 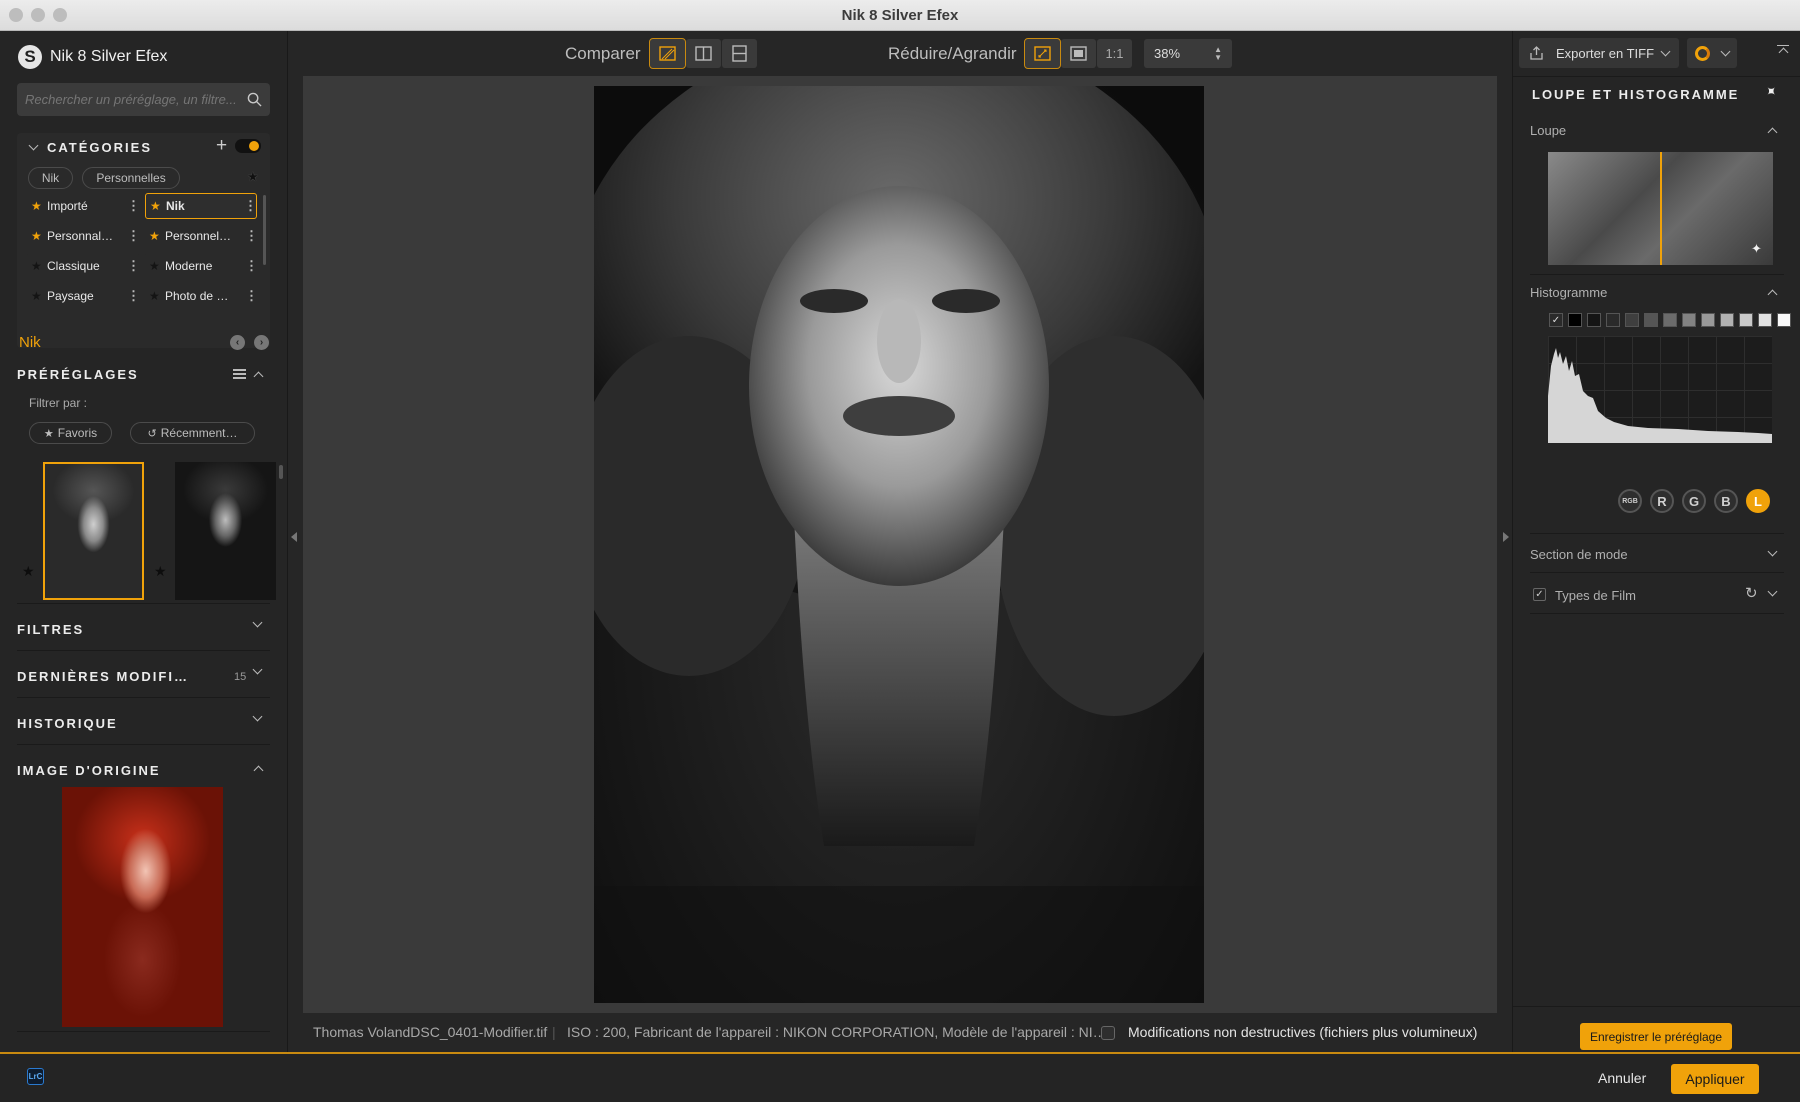 I want to click on category-item-classique: ★ Classique ⋮, so click(x=83, y=266).